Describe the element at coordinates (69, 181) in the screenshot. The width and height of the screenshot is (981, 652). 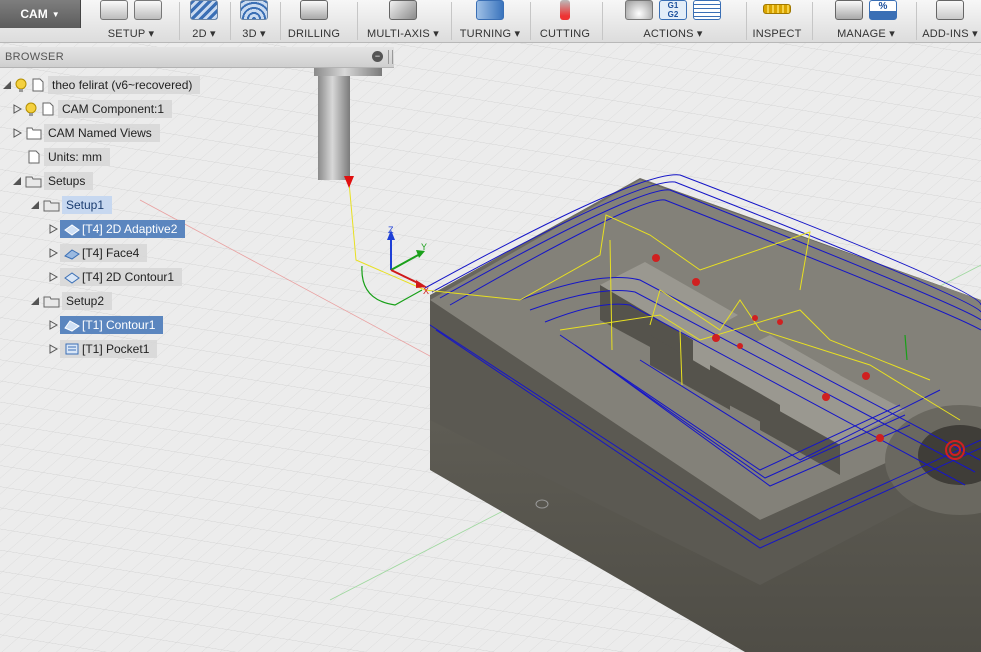
I see `tree-node-label: Setups` at that location.